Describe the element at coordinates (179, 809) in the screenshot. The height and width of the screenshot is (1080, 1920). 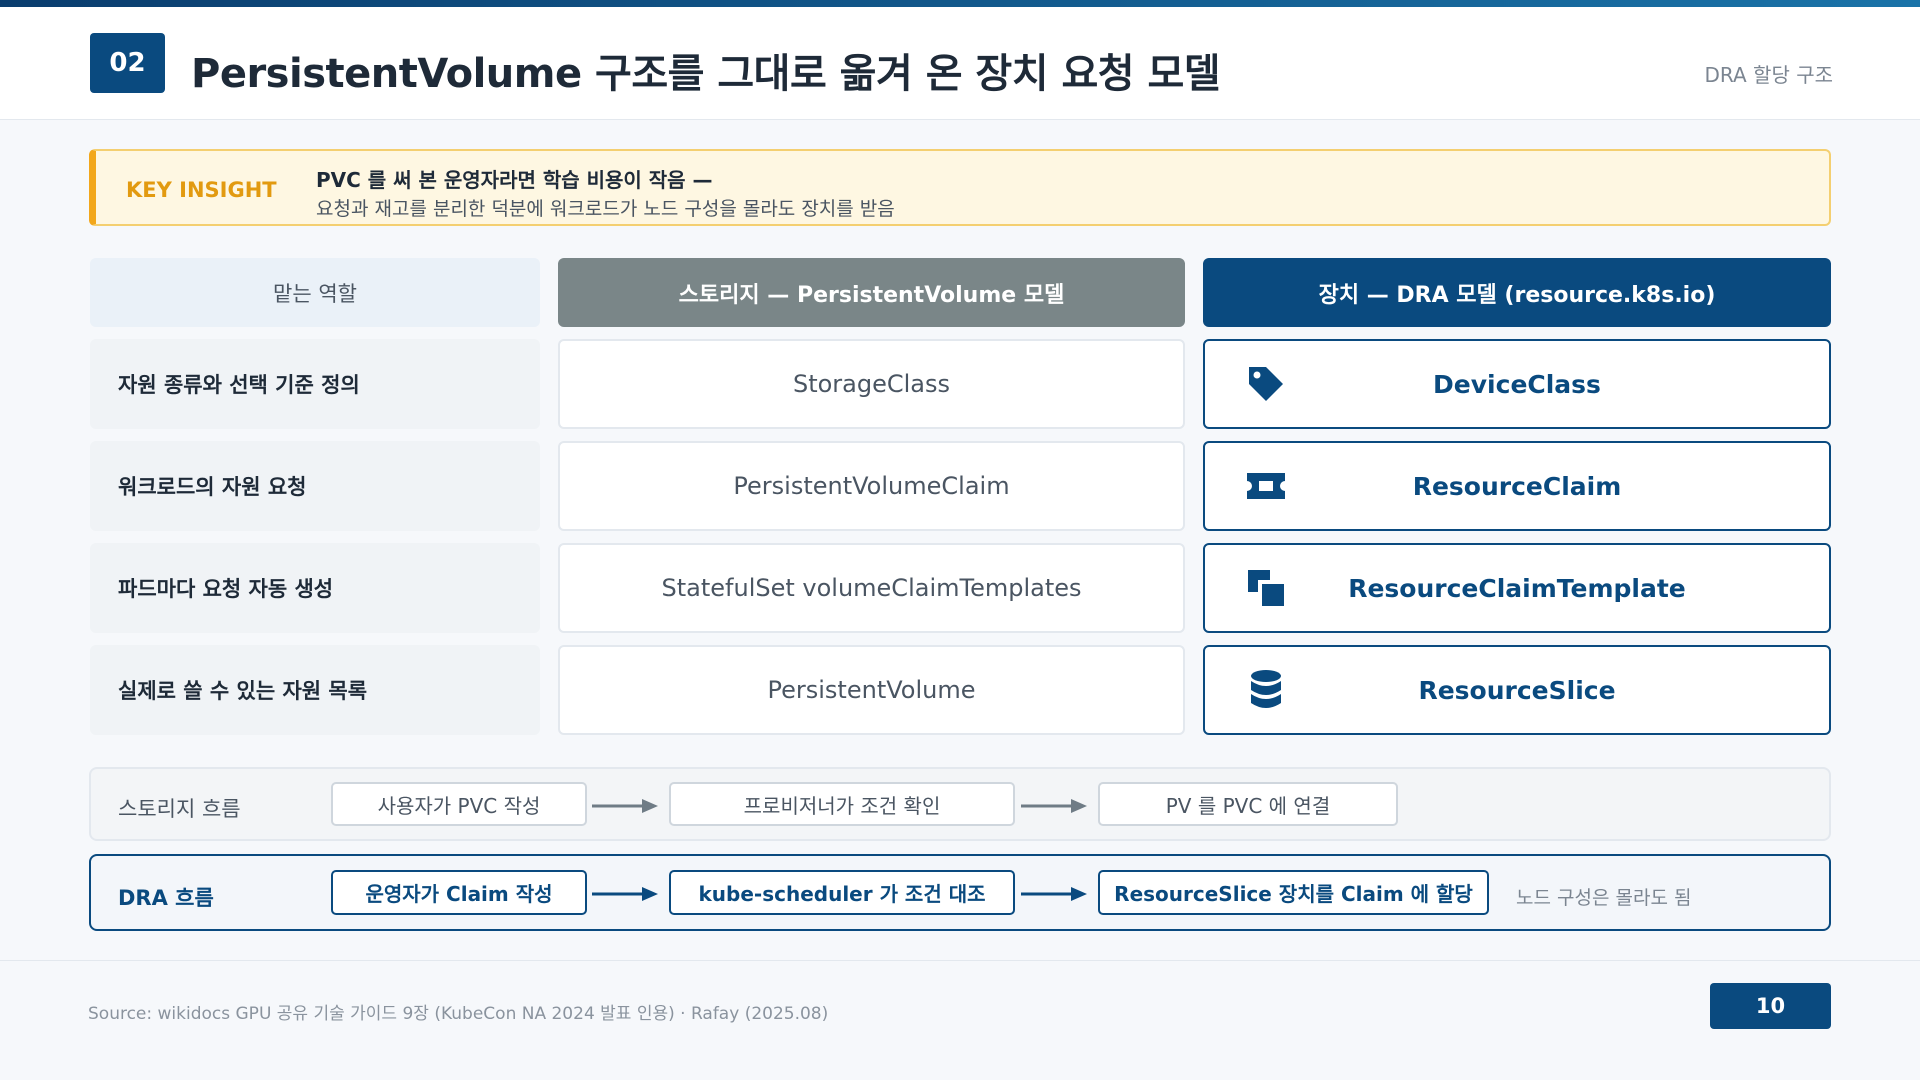
I see `storage-flow-label: 스토리지 흐름` at that location.